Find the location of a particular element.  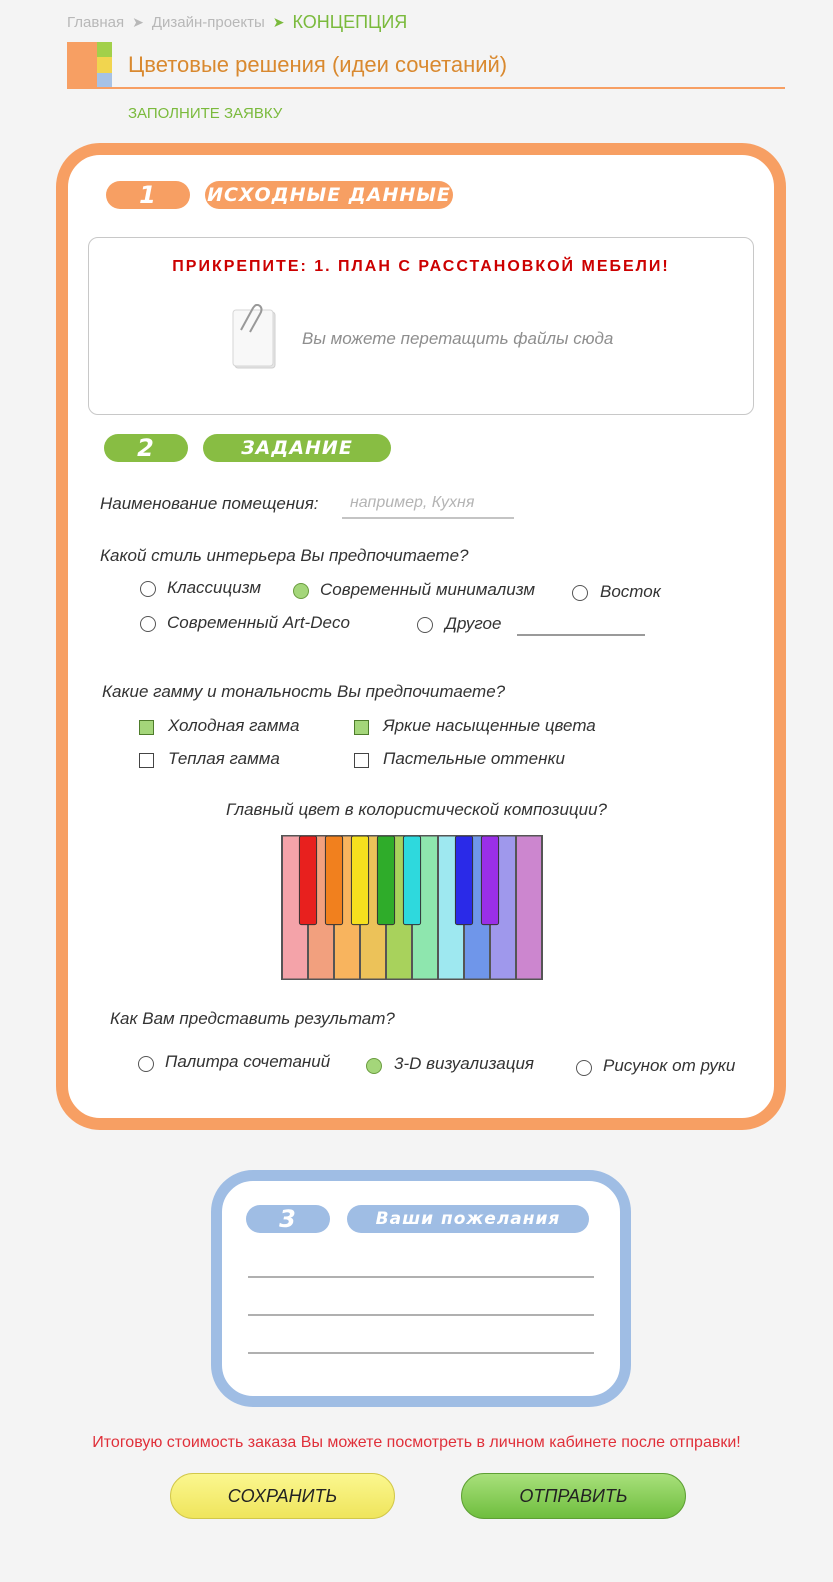

tone-option-warm: Теплая гамма is located at coordinates (224, 759).